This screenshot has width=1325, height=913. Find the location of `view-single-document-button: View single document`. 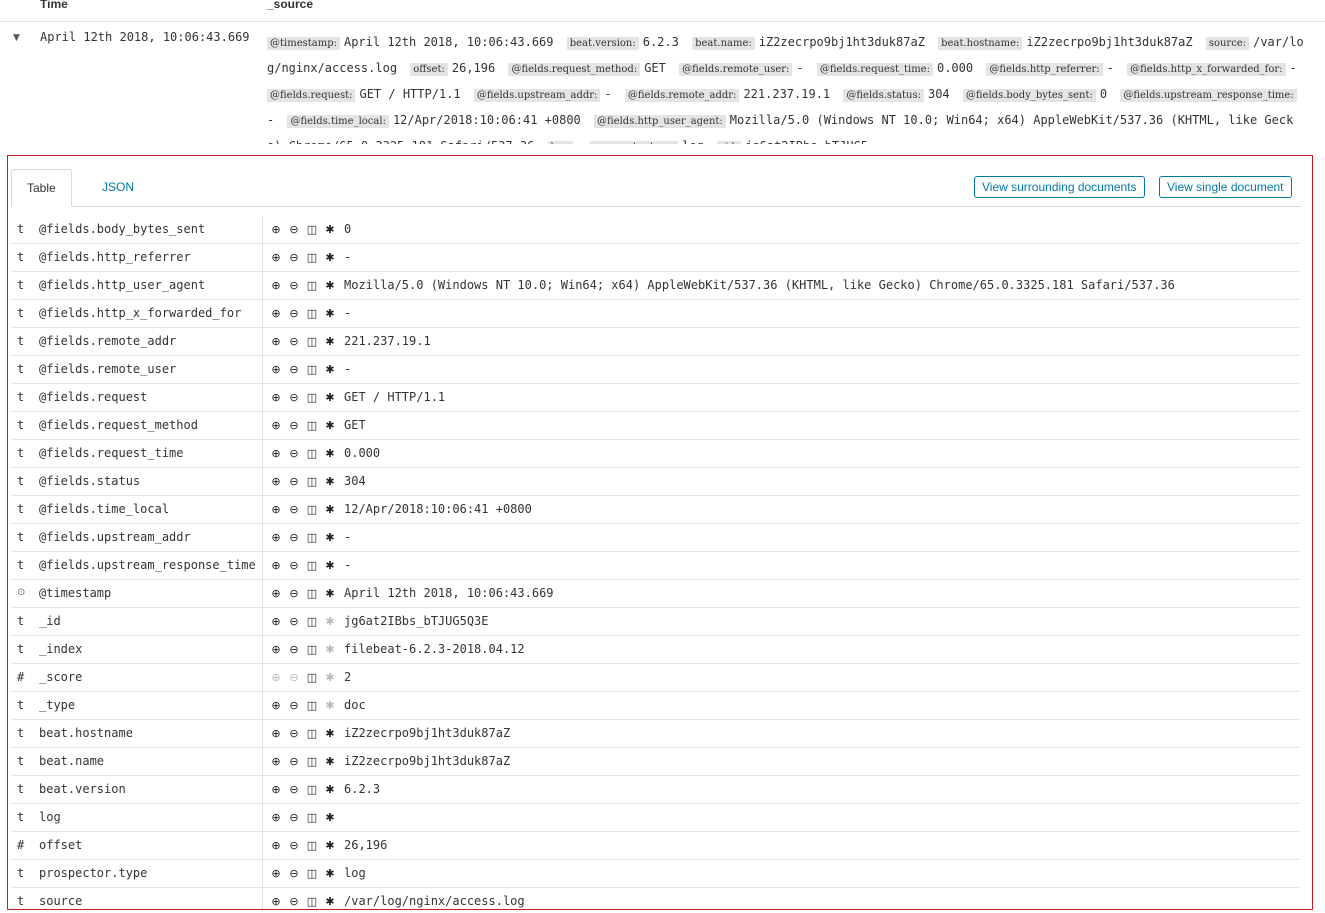

view-single-document-button: View single document is located at coordinates (1225, 187).